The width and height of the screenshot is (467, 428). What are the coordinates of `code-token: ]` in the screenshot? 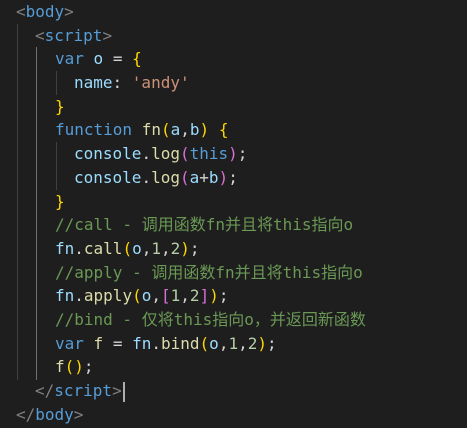 It's located at (204, 296).